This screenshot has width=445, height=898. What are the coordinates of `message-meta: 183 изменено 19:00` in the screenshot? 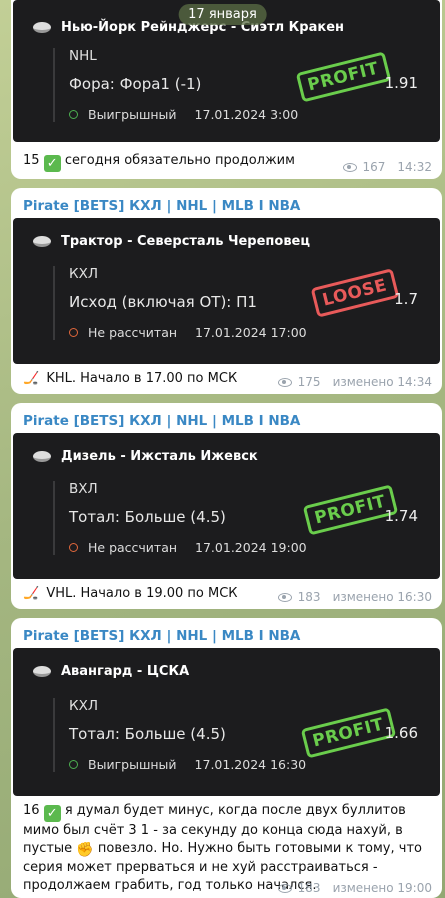 It's located at (354, 888).